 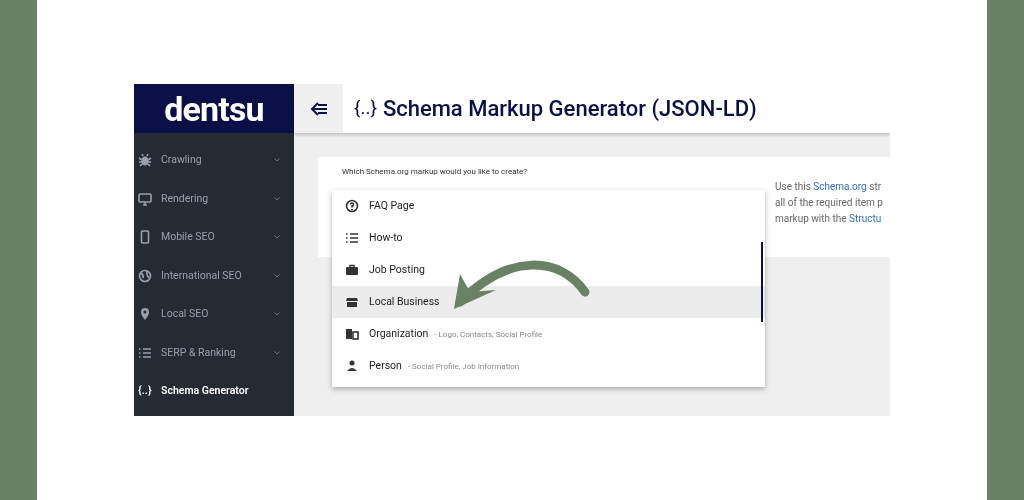 What do you see at coordinates (352, 302) in the screenshot?
I see `store-icon` at bounding box center [352, 302].